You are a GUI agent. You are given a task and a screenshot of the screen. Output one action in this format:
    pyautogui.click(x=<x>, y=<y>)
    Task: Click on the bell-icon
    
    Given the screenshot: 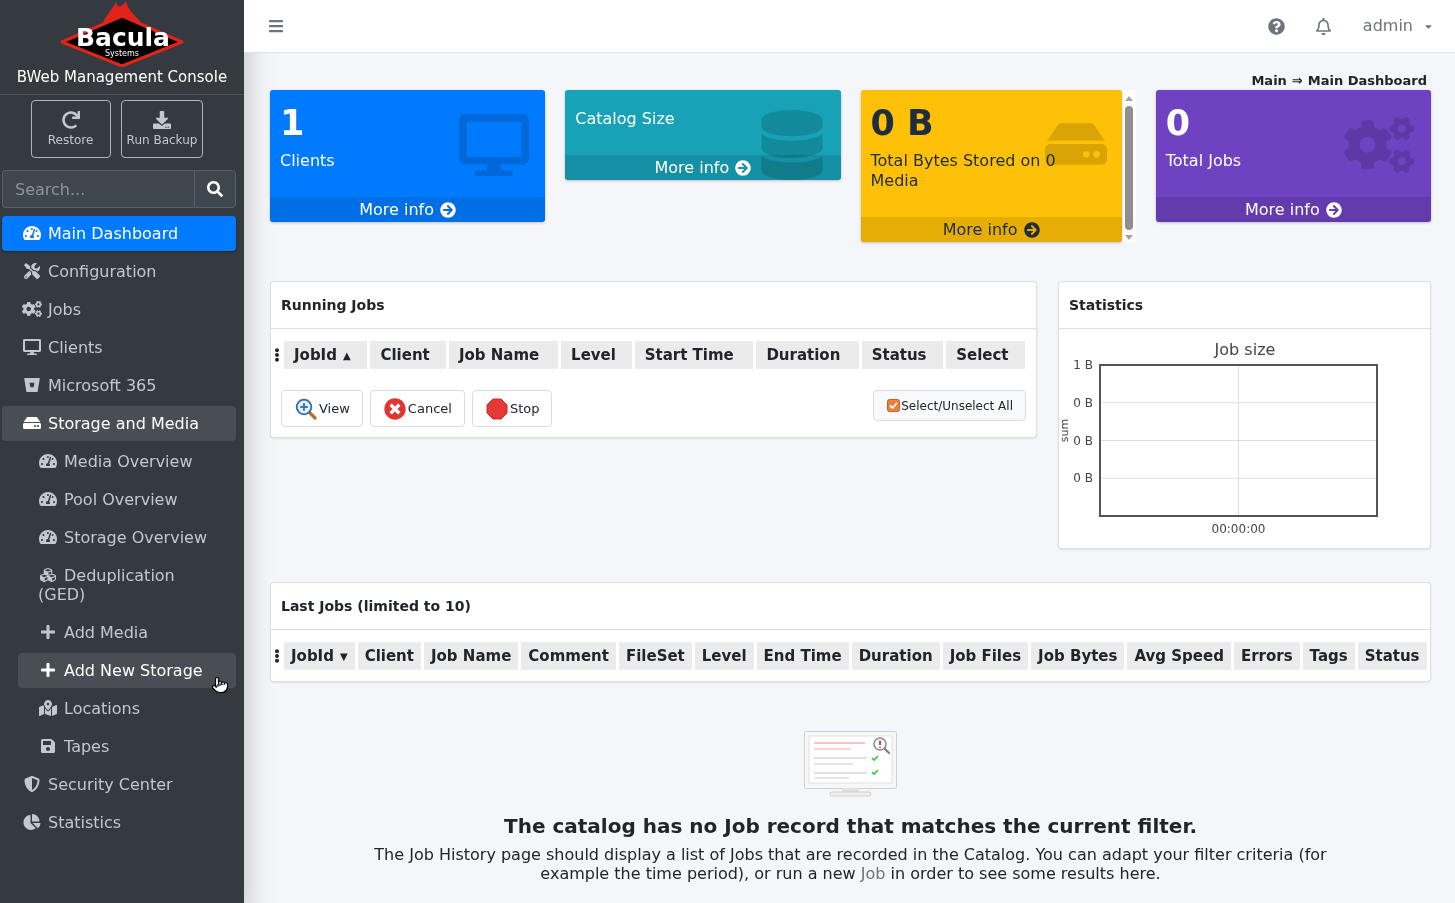 What is the action you would take?
    pyautogui.click(x=1323, y=26)
    